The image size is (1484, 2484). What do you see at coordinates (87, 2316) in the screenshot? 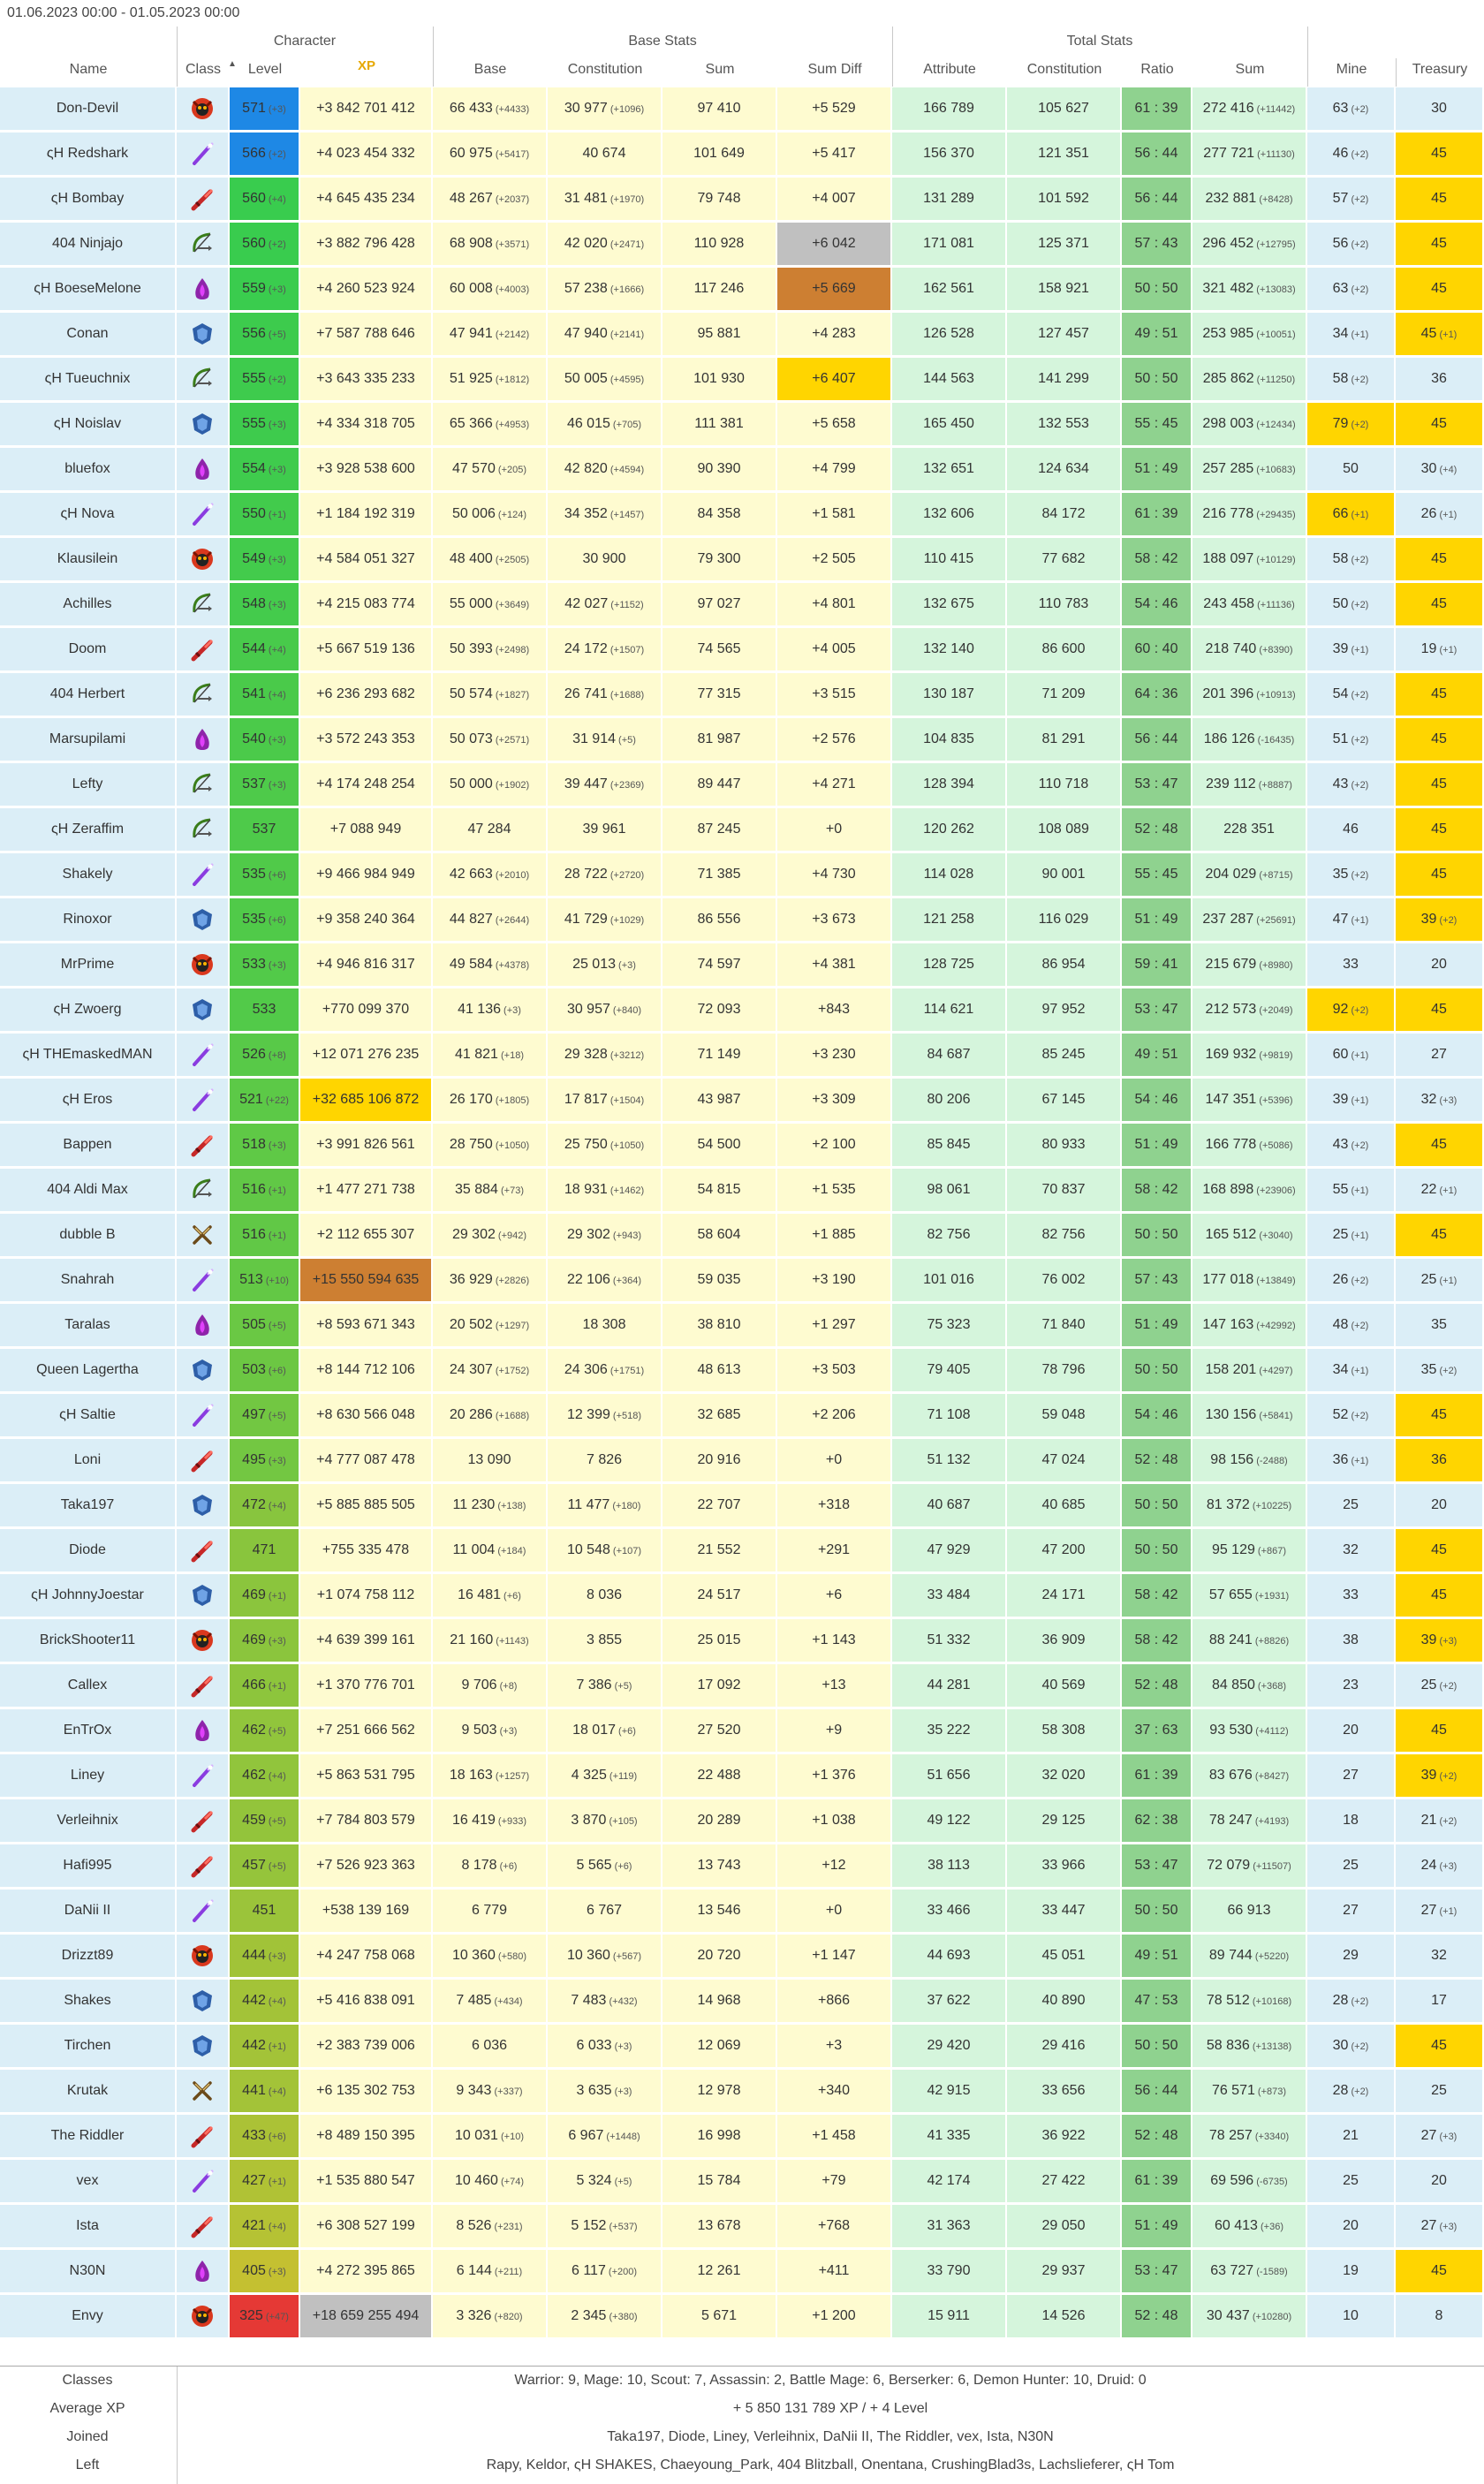
I see `player-name: Envy` at bounding box center [87, 2316].